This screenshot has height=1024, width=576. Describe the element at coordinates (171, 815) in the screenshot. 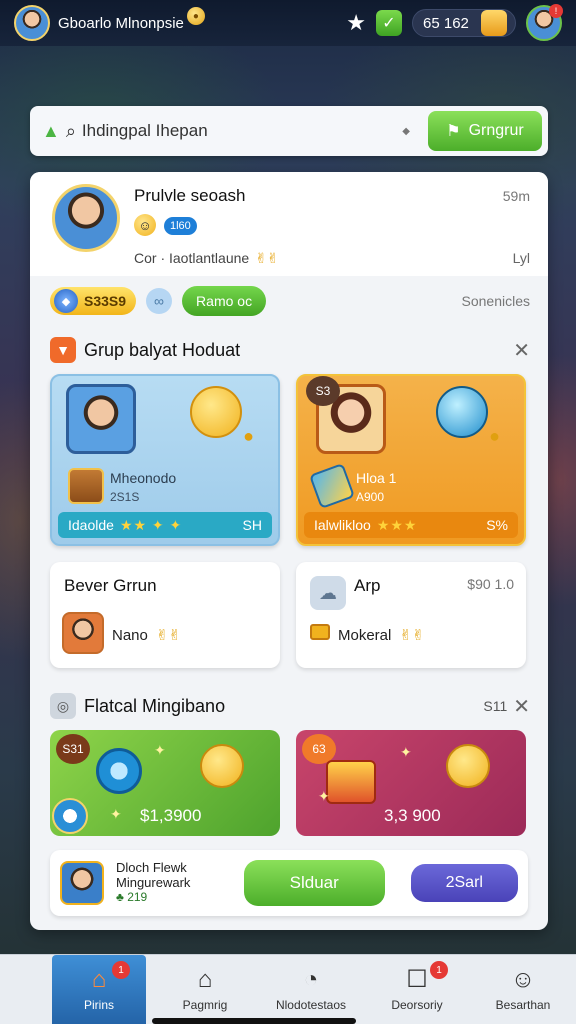

I see `promo-price: $1,3900` at that location.